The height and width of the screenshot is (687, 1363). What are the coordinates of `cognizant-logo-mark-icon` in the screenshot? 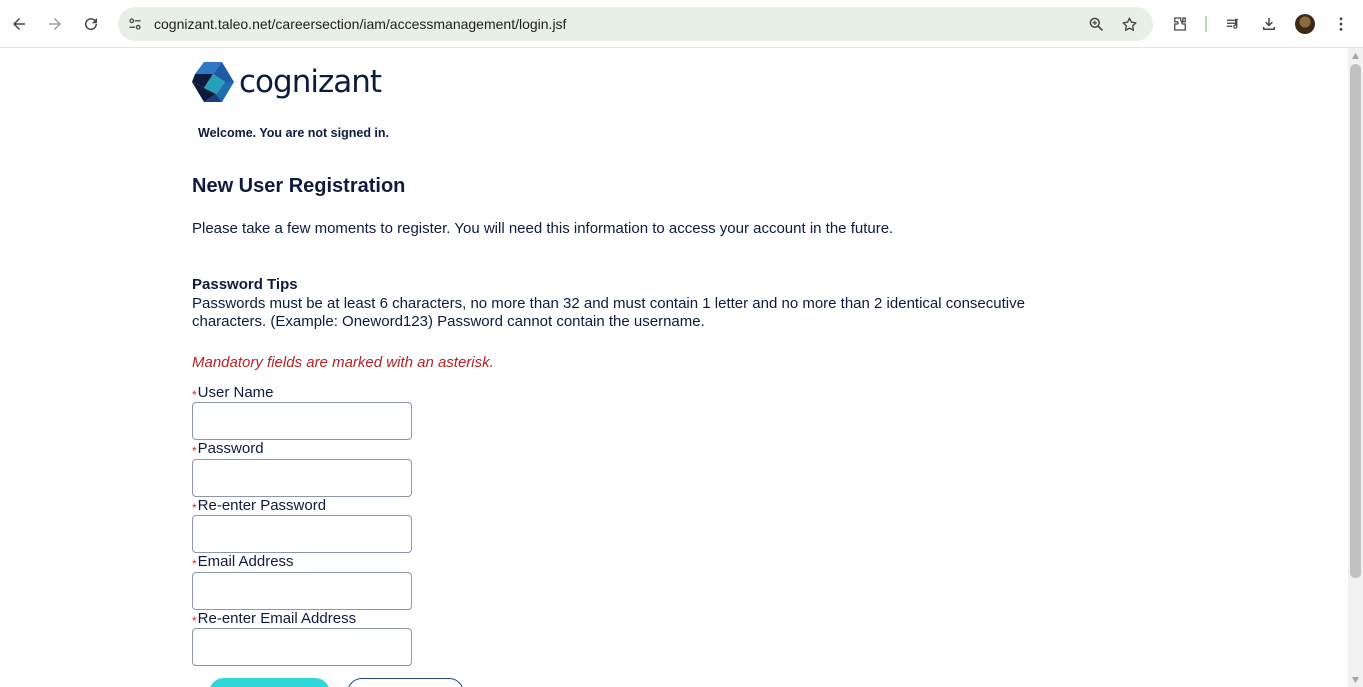 It's located at (213, 82).